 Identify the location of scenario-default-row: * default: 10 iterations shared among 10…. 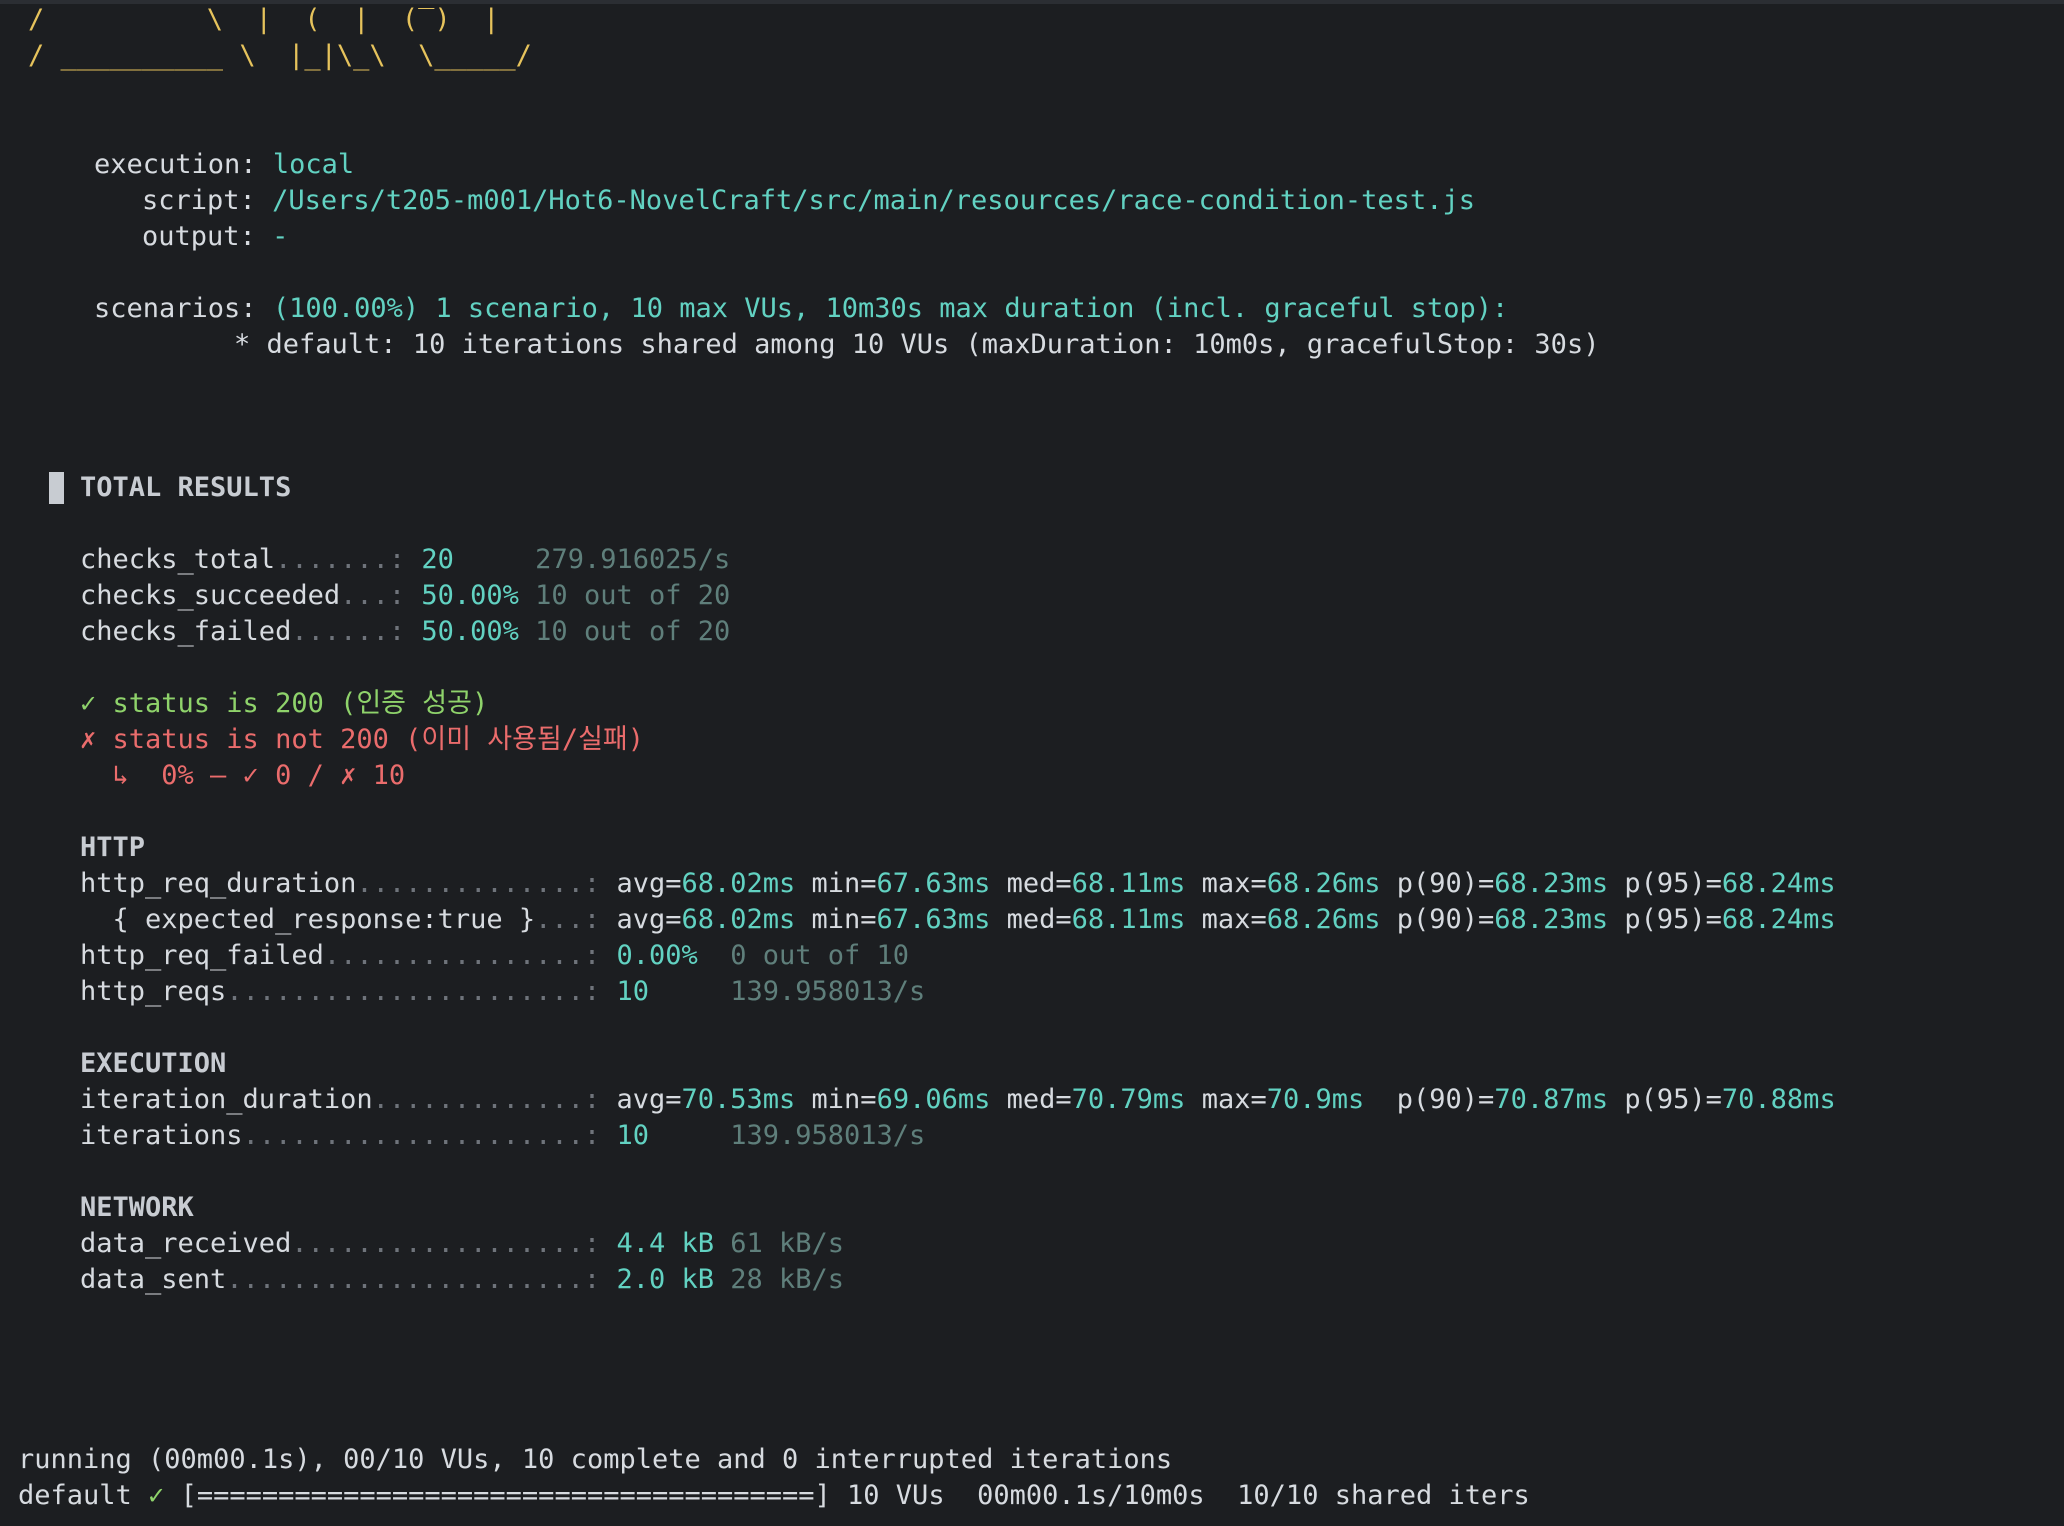
(917, 344).